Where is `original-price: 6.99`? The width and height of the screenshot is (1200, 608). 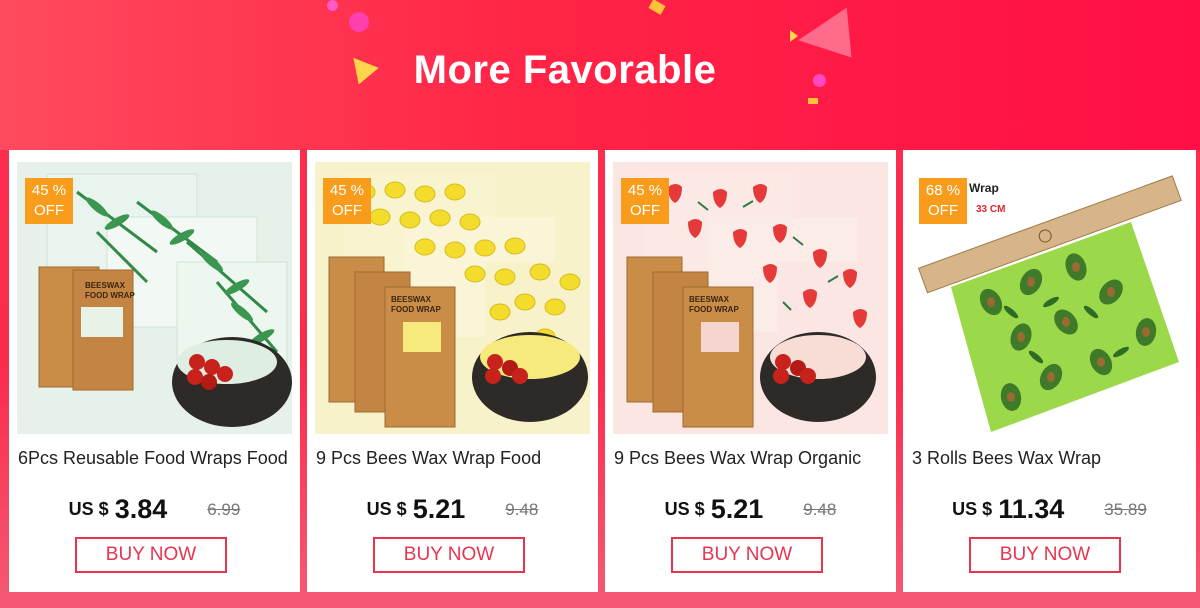 original-price: 6.99 is located at coordinates (224, 509).